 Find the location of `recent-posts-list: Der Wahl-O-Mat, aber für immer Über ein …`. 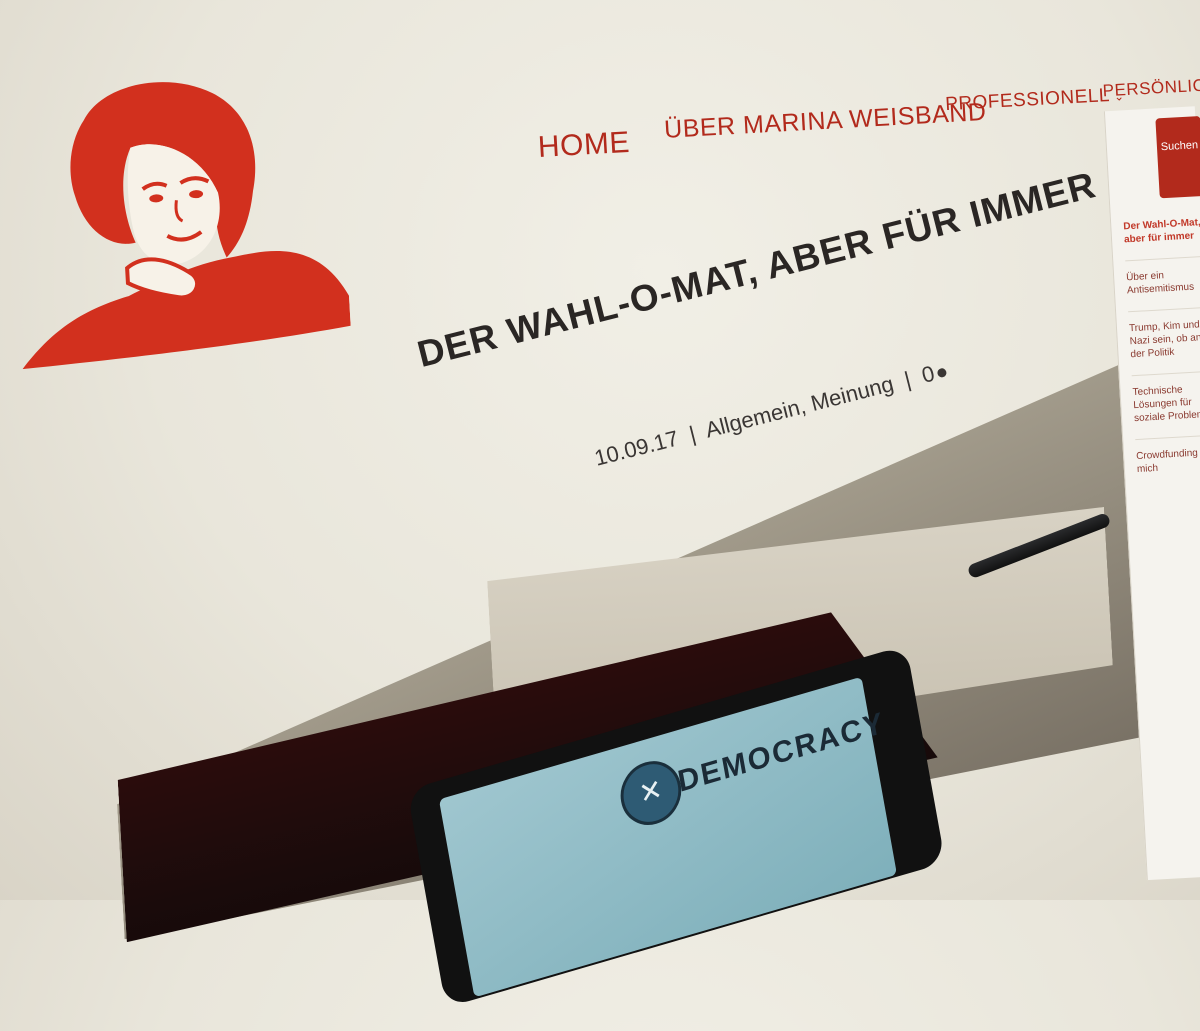

recent-posts-list: Der Wahl-O-Mat, aber für immer Über ein … is located at coordinates (1161, 348).